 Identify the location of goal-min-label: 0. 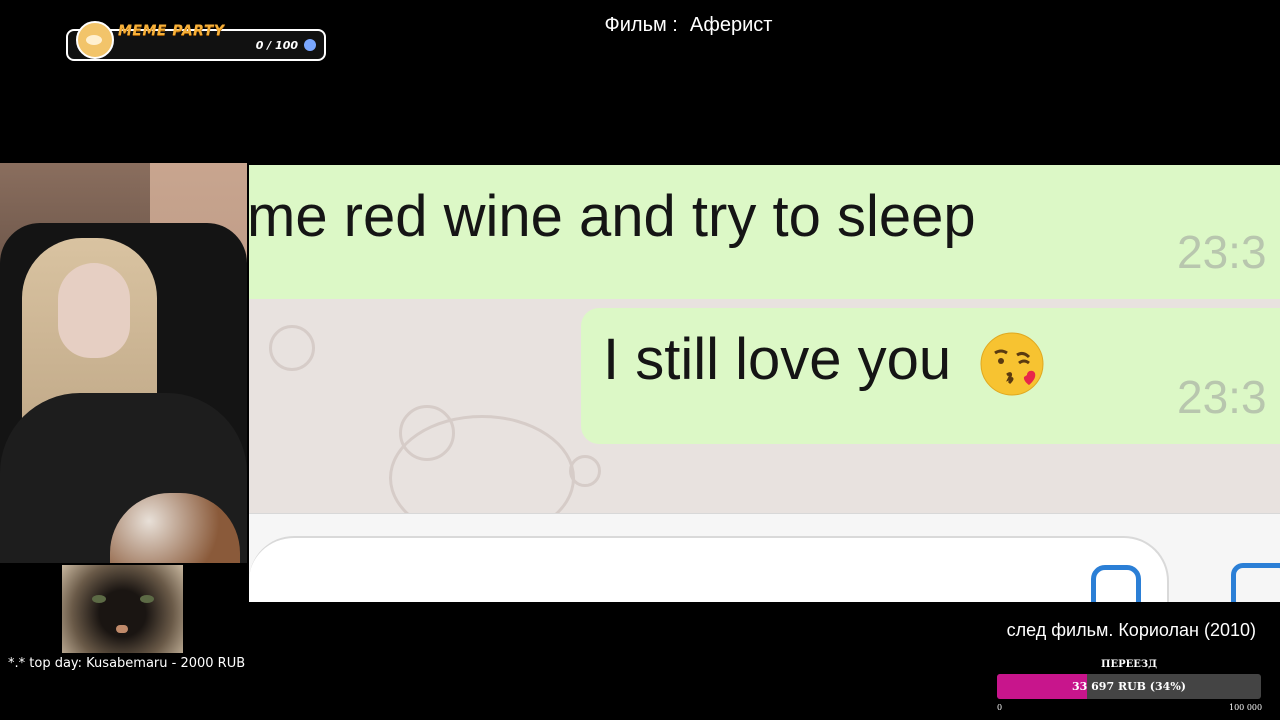
(1000, 707).